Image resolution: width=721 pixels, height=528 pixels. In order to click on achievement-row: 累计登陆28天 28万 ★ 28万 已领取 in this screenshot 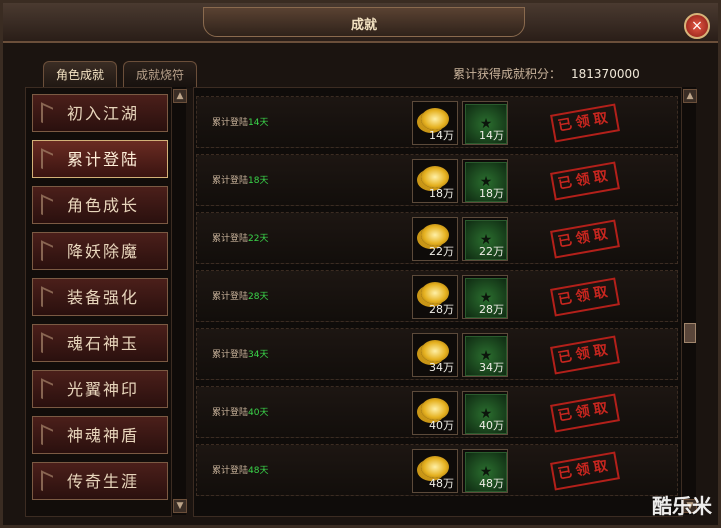, I will do `click(437, 296)`.